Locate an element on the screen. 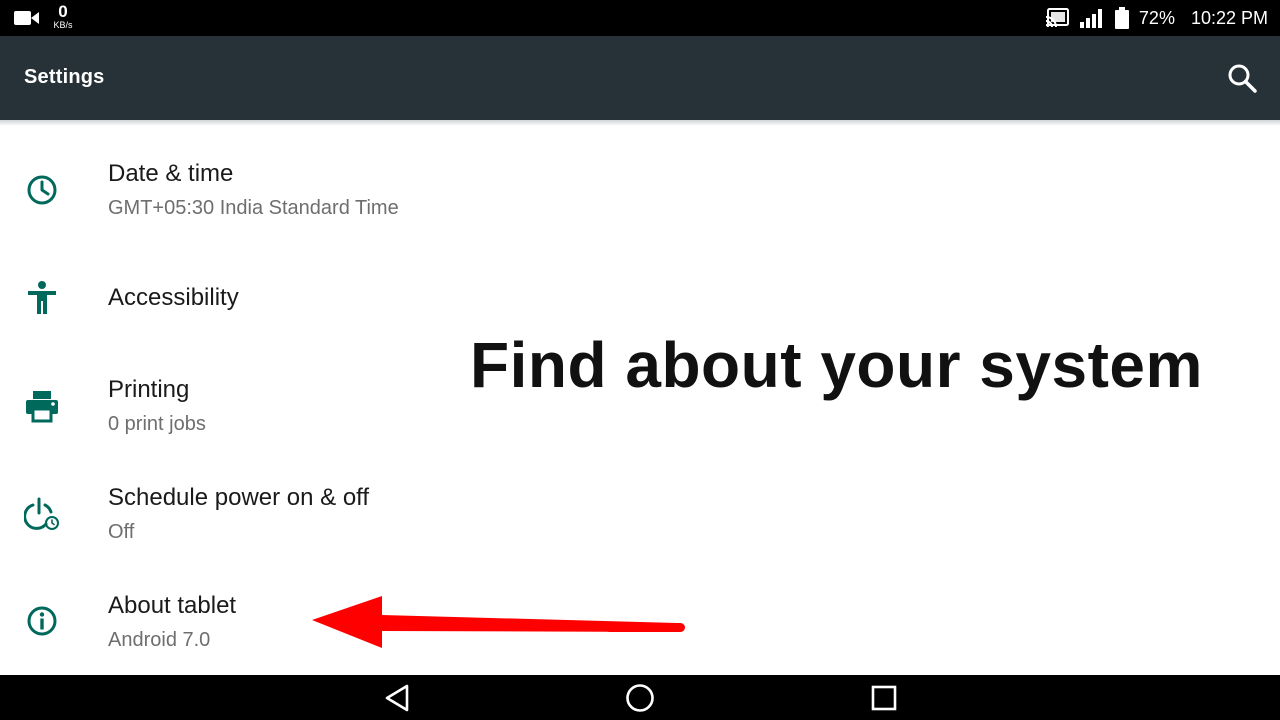 The image size is (1280, 720). net-speed-value: 0 is located at coordinates (63, 11).